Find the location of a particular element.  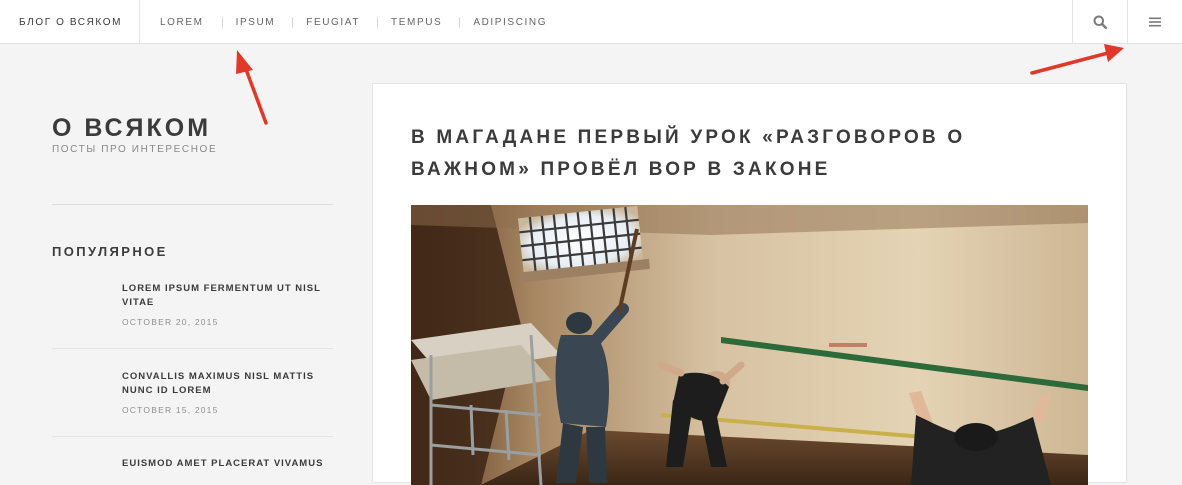

main-nav: LOREM IPSUM FEUGIAT TEMPUS ADIPISCING is located at coordinates (343, 22).